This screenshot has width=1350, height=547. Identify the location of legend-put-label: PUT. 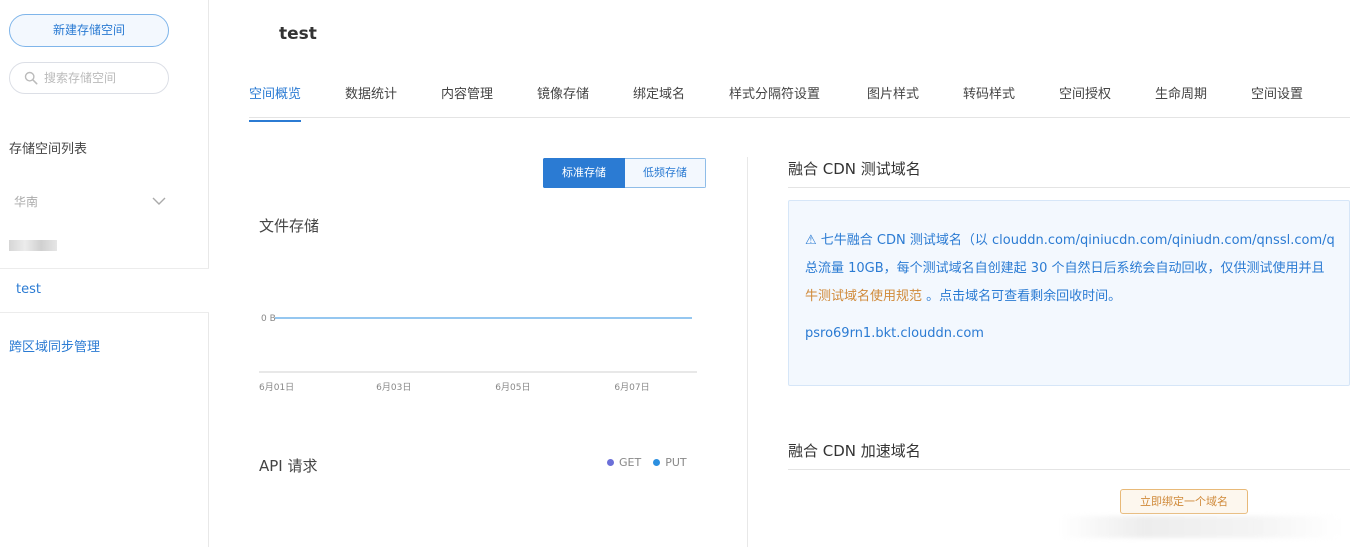
(676, 462).